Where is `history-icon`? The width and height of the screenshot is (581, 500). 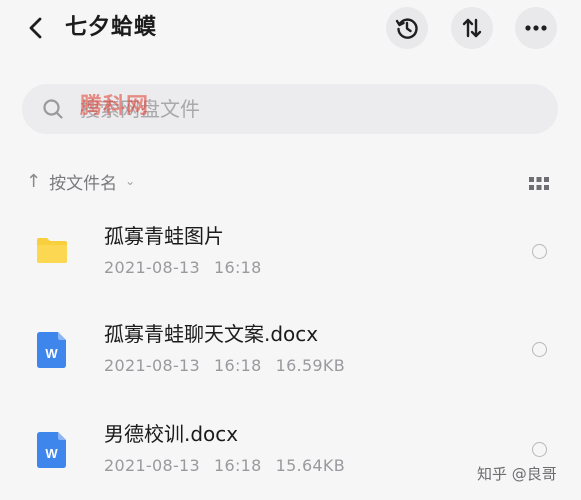
history-icon is located at coordinates (406, 28).